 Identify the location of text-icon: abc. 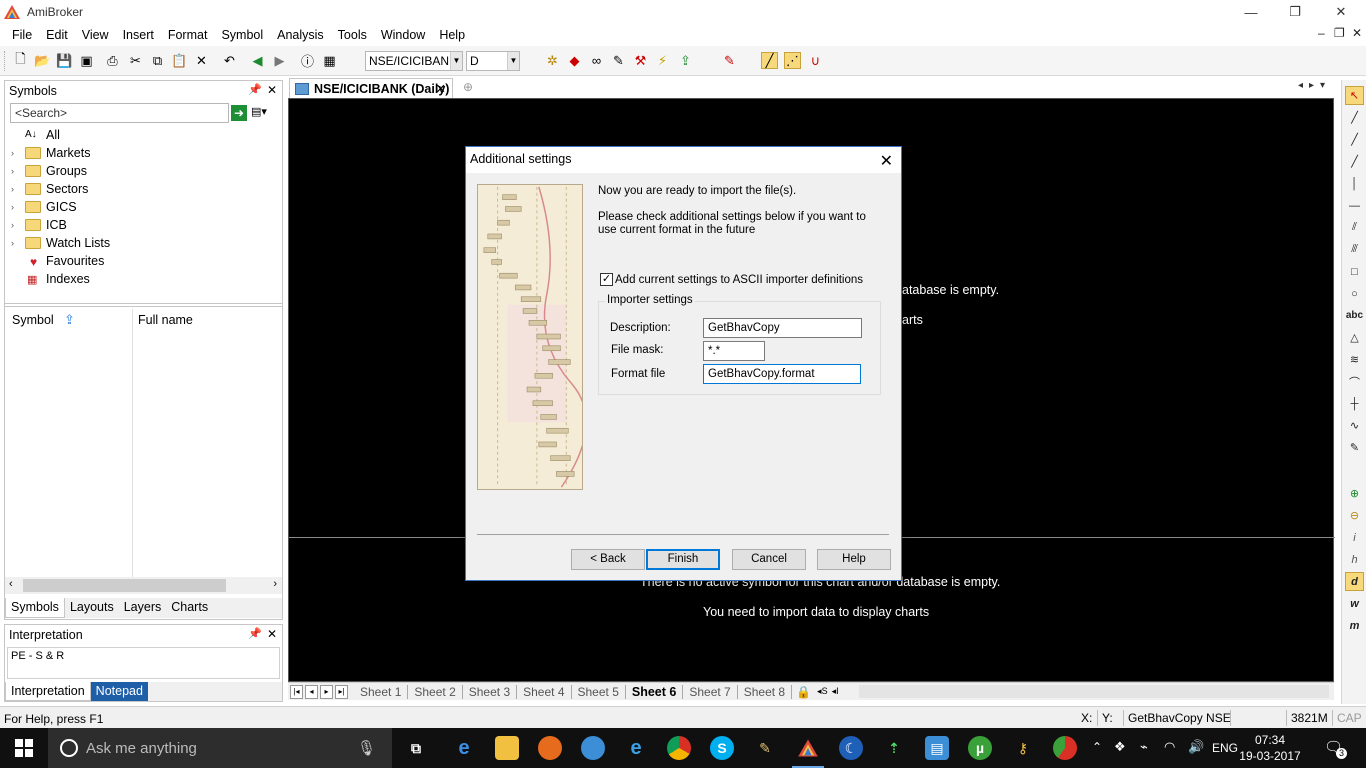
(1354, 315).